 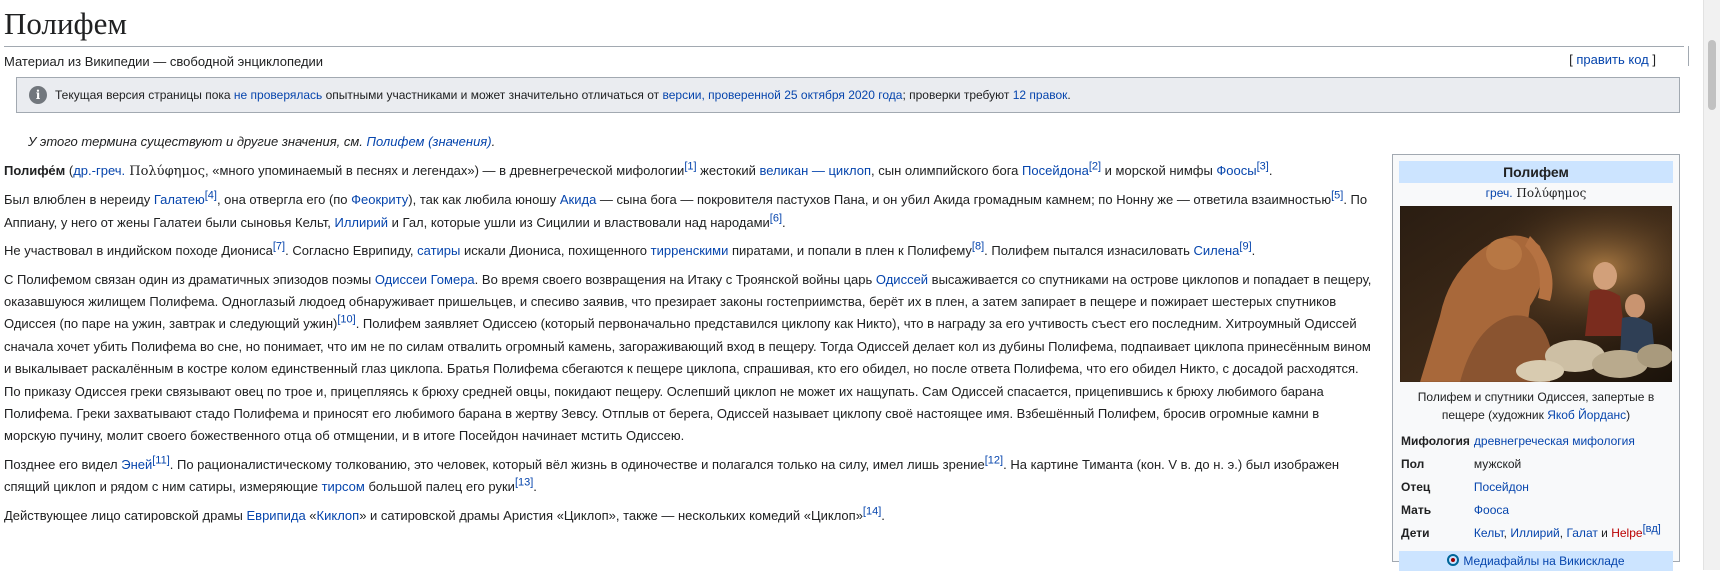 What do you see at coordinates (179, 199) in the screenshot?
I see `link-galatea: Галатею` at bounding box center [179, 199].